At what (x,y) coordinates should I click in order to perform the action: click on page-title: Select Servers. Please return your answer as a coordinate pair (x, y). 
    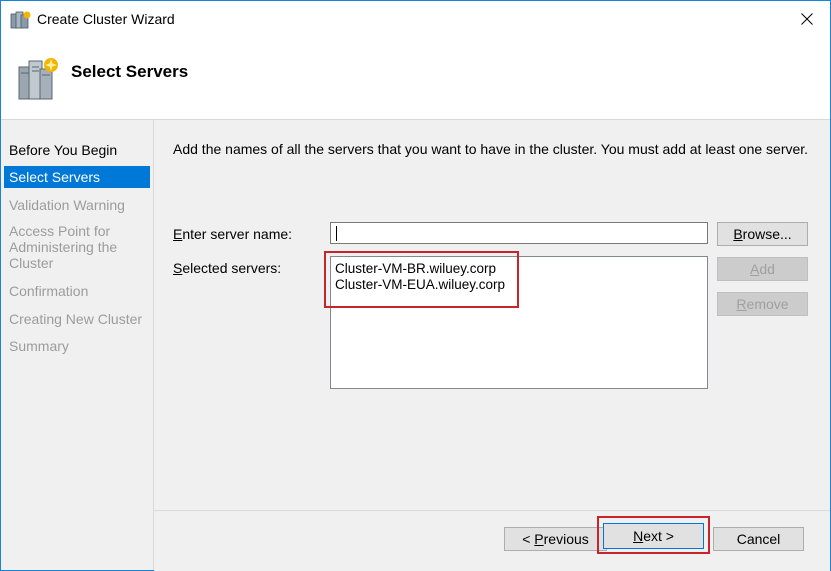
    Looking at the image, I should click on (130, 71).